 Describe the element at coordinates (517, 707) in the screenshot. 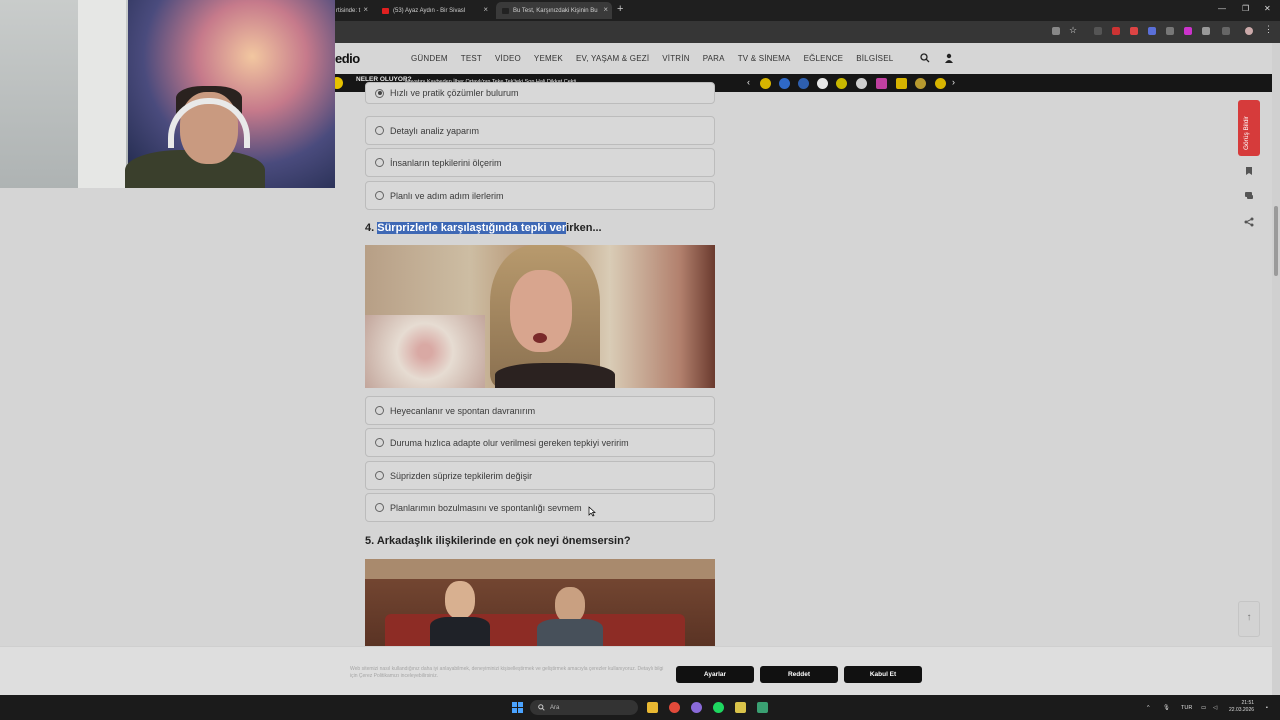

I see `windows-start-icon` at that location.